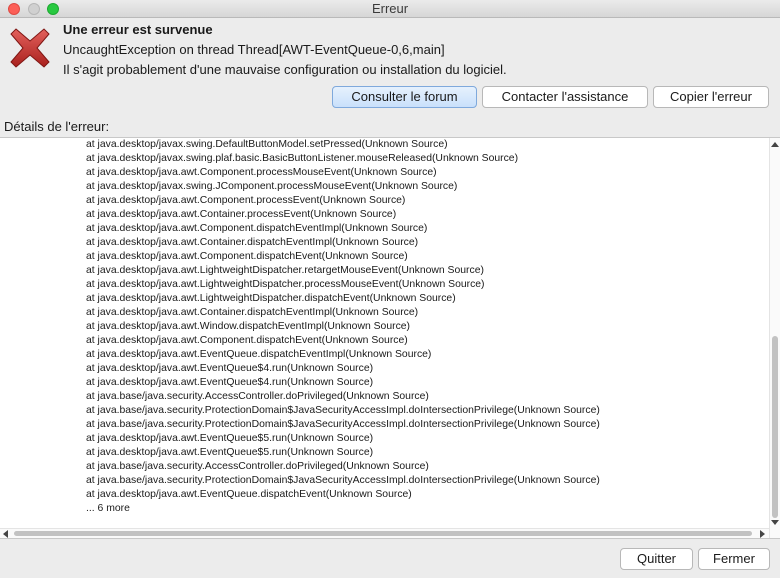 The image size is (780, 578). I want to click on error-heading: Une erreur est survenue, so click(138, 29).